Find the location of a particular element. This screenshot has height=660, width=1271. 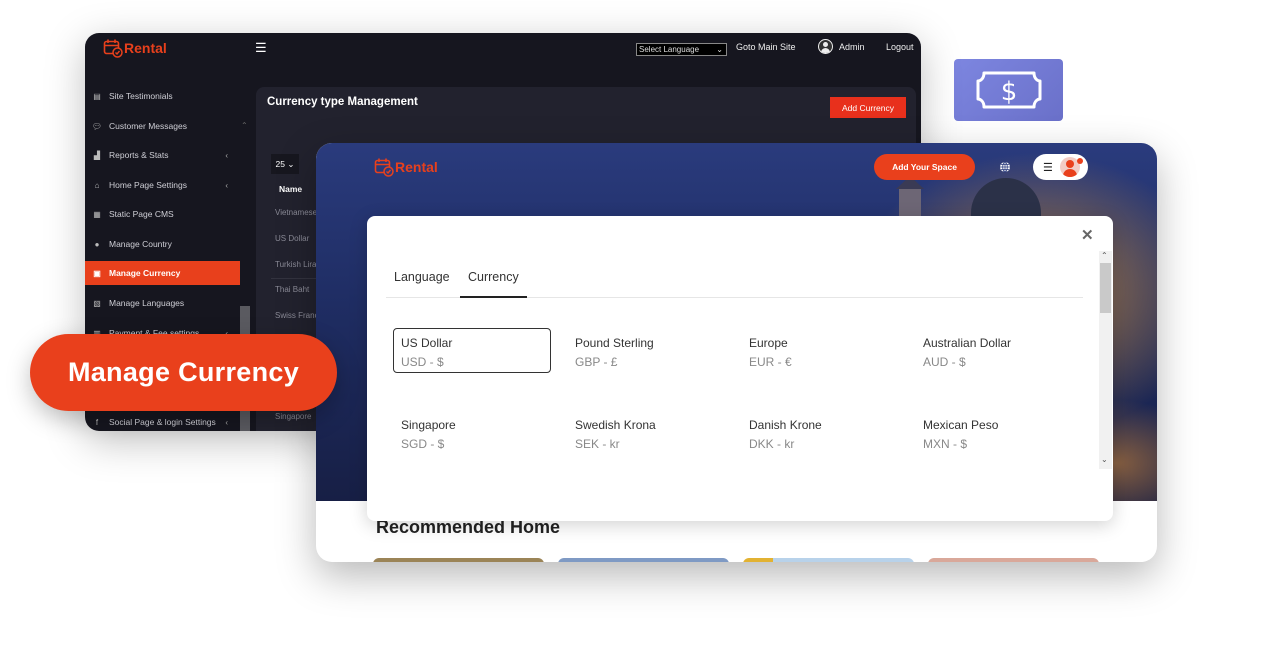

add-your-space-button: Add Your Space is located at coordinates (924, 167).